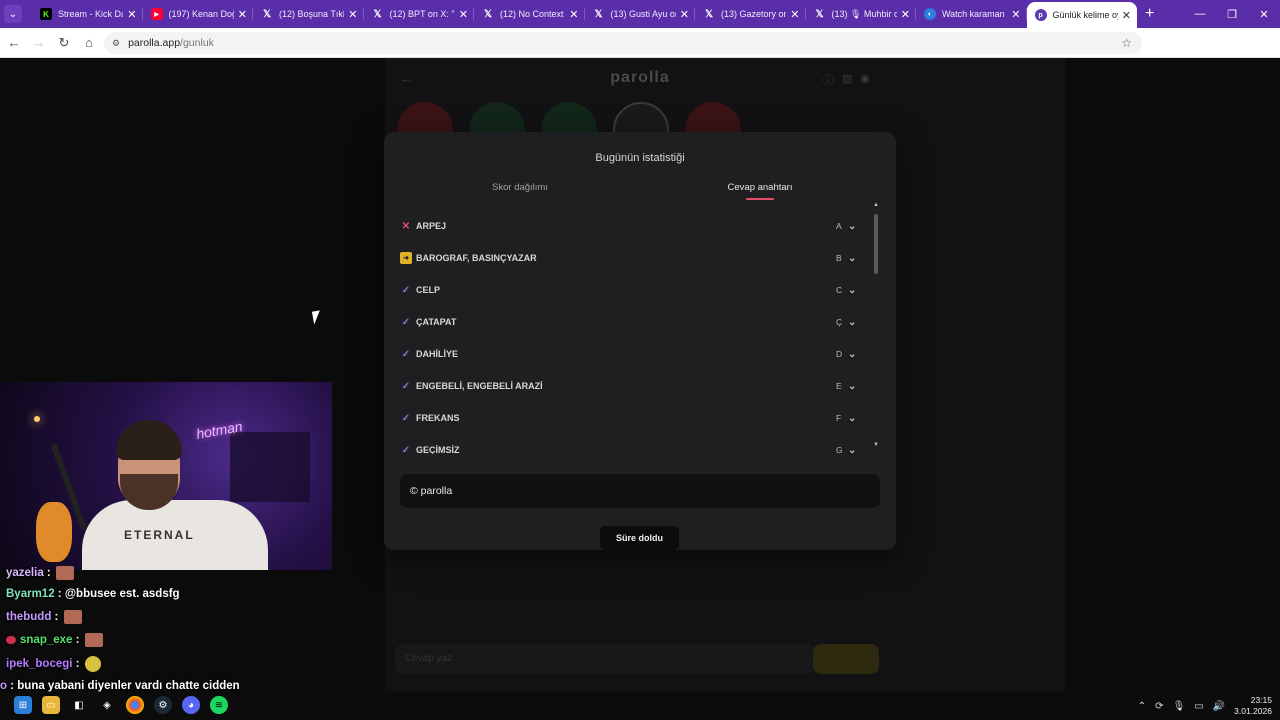  What do you see at coordinates (828, 80) in the screenshot?
I see `info-icon: ⓘ` at bounding box center [828, 80].